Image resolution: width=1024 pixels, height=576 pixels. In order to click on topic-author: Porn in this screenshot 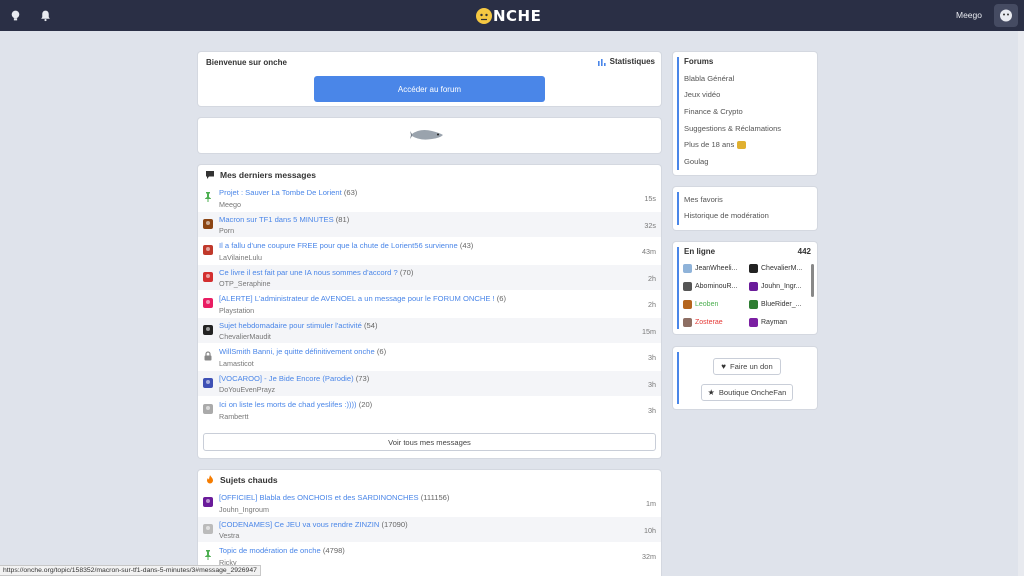, I will do `click(226, 230)`.